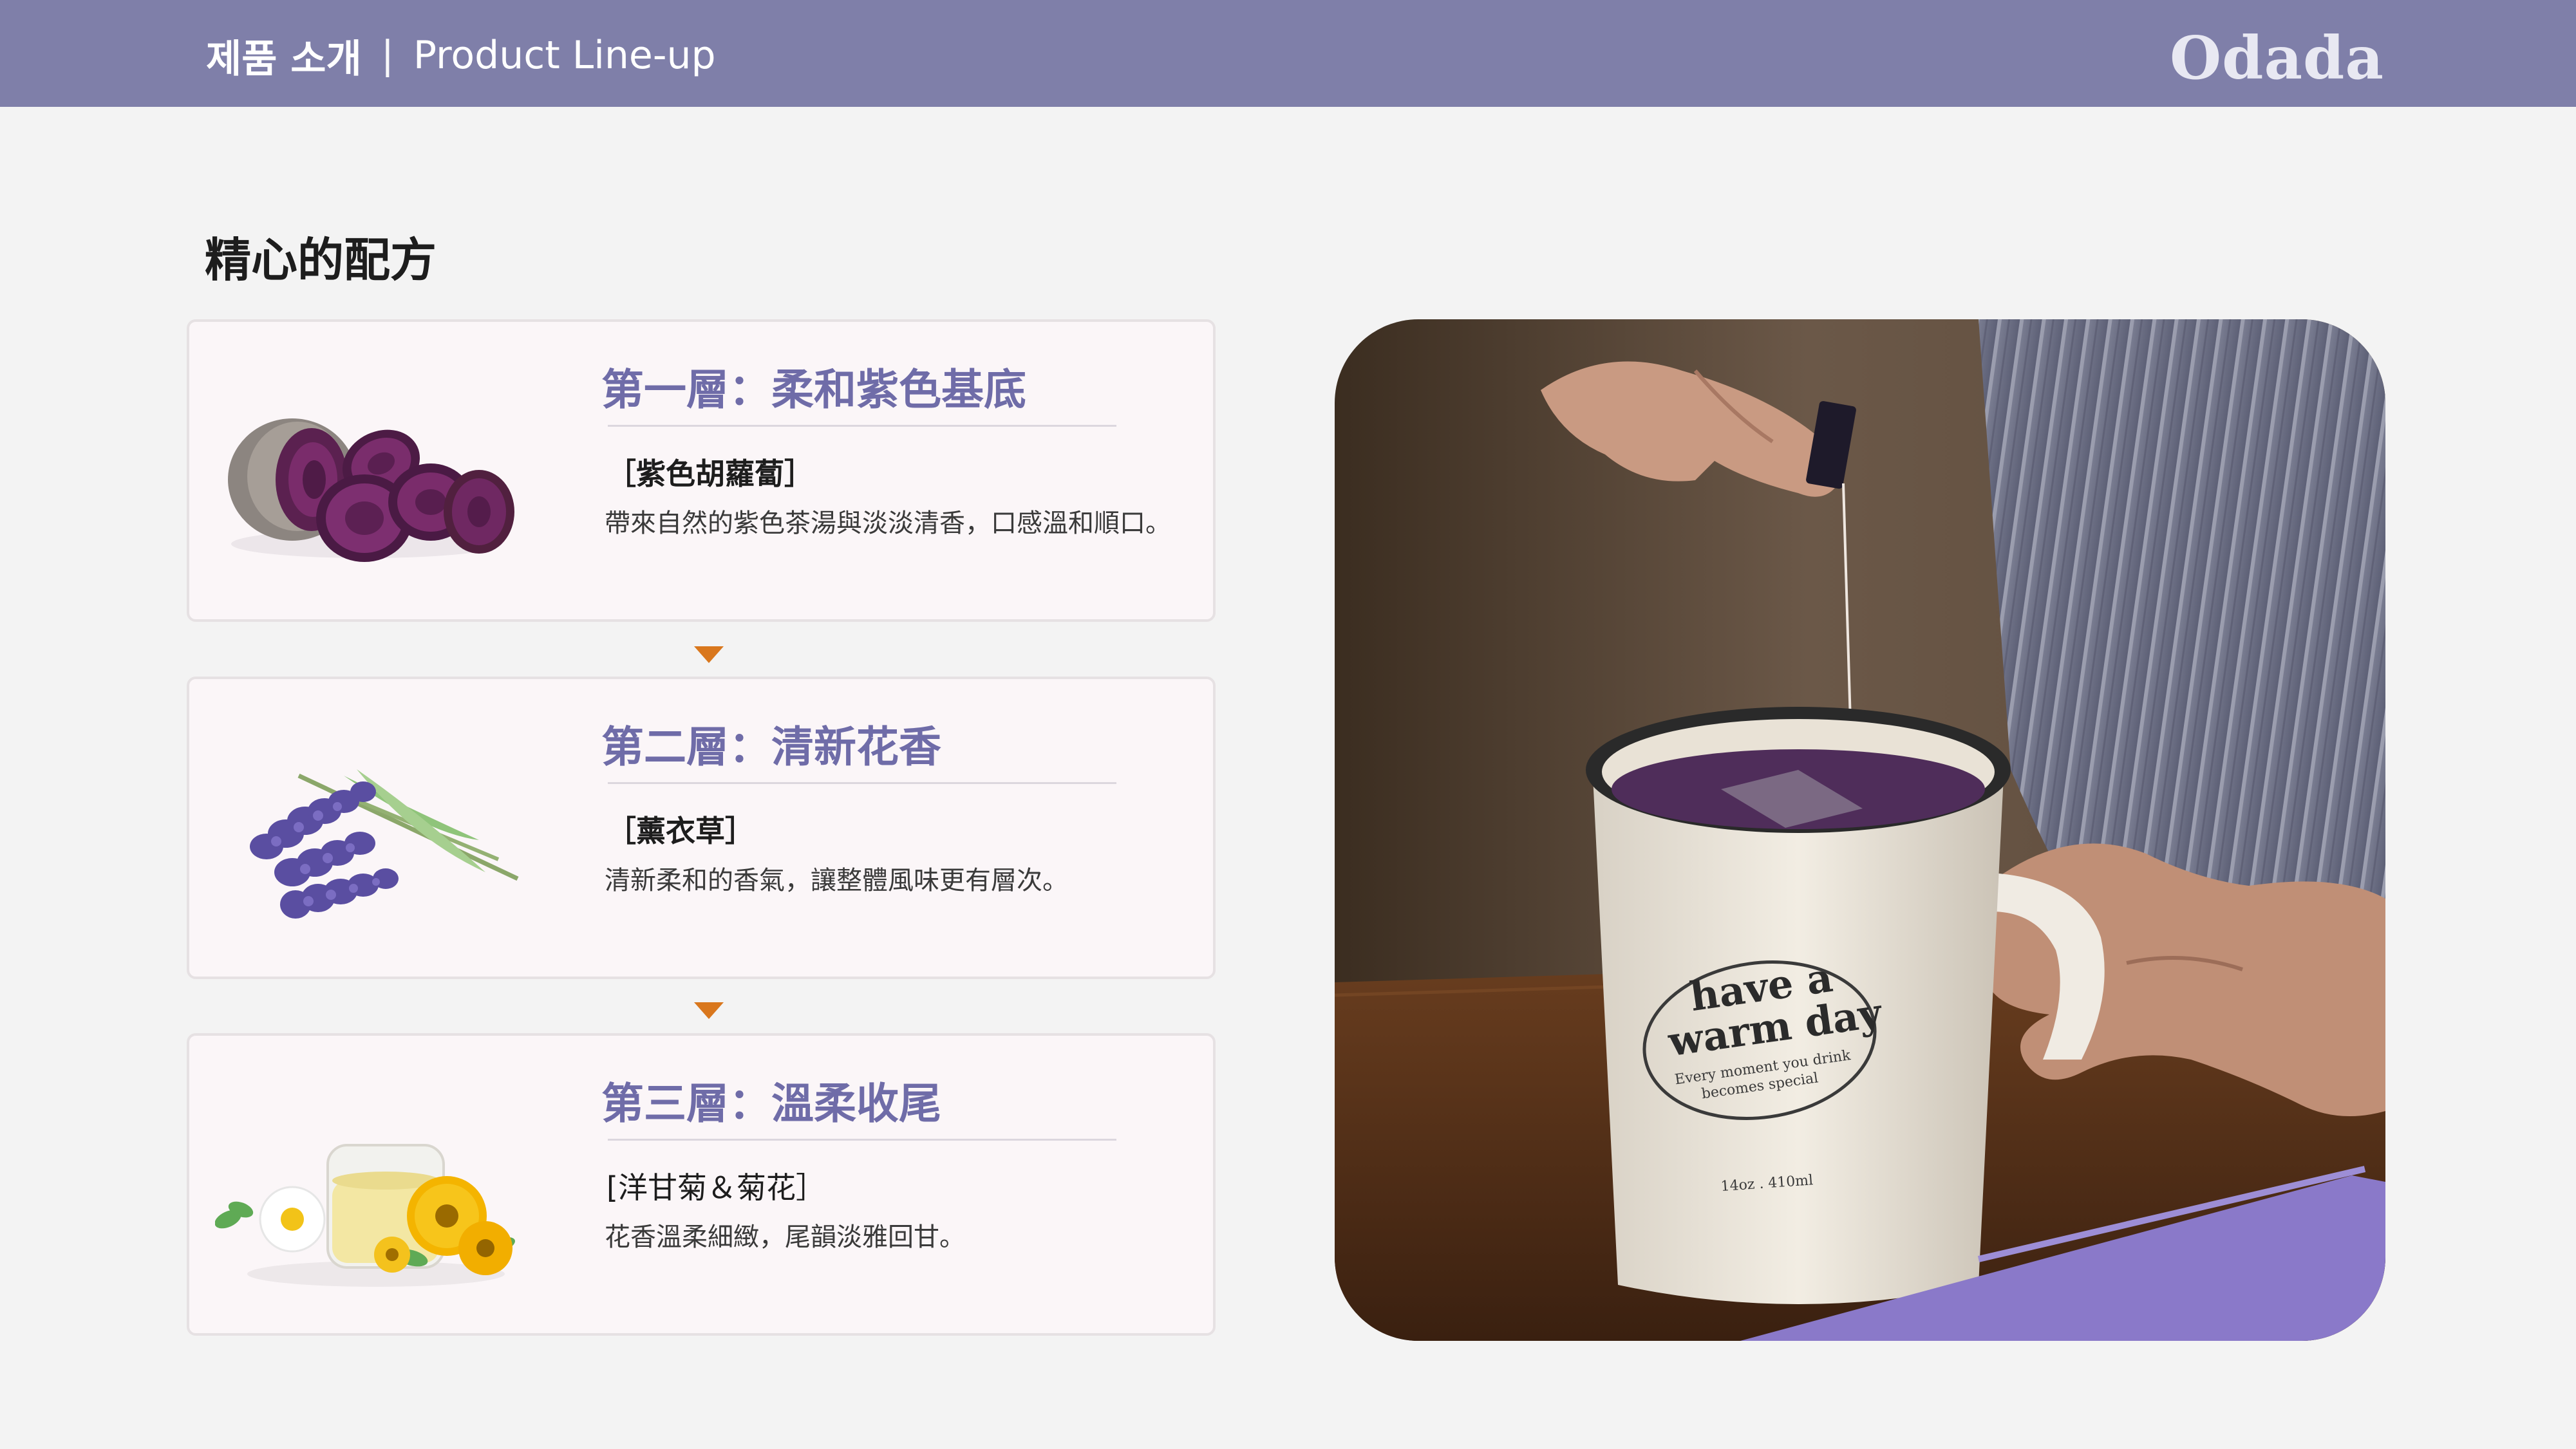 The width and height of the screenshot is (2576, 1449). Describe the element at coordinates (369, 470) in the screenshot. I see `purple-carrot-image` at that location.